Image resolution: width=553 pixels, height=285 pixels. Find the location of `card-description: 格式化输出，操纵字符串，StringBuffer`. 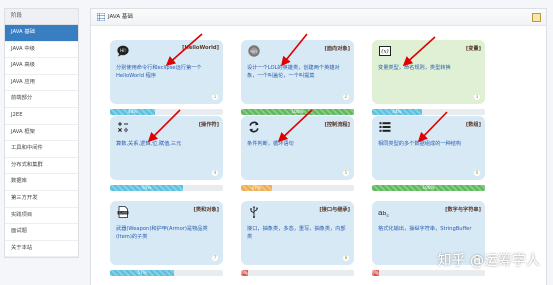

card-description: 格式化输出，操纵字符串，StringBuffer is located at coordinates (427, 230).